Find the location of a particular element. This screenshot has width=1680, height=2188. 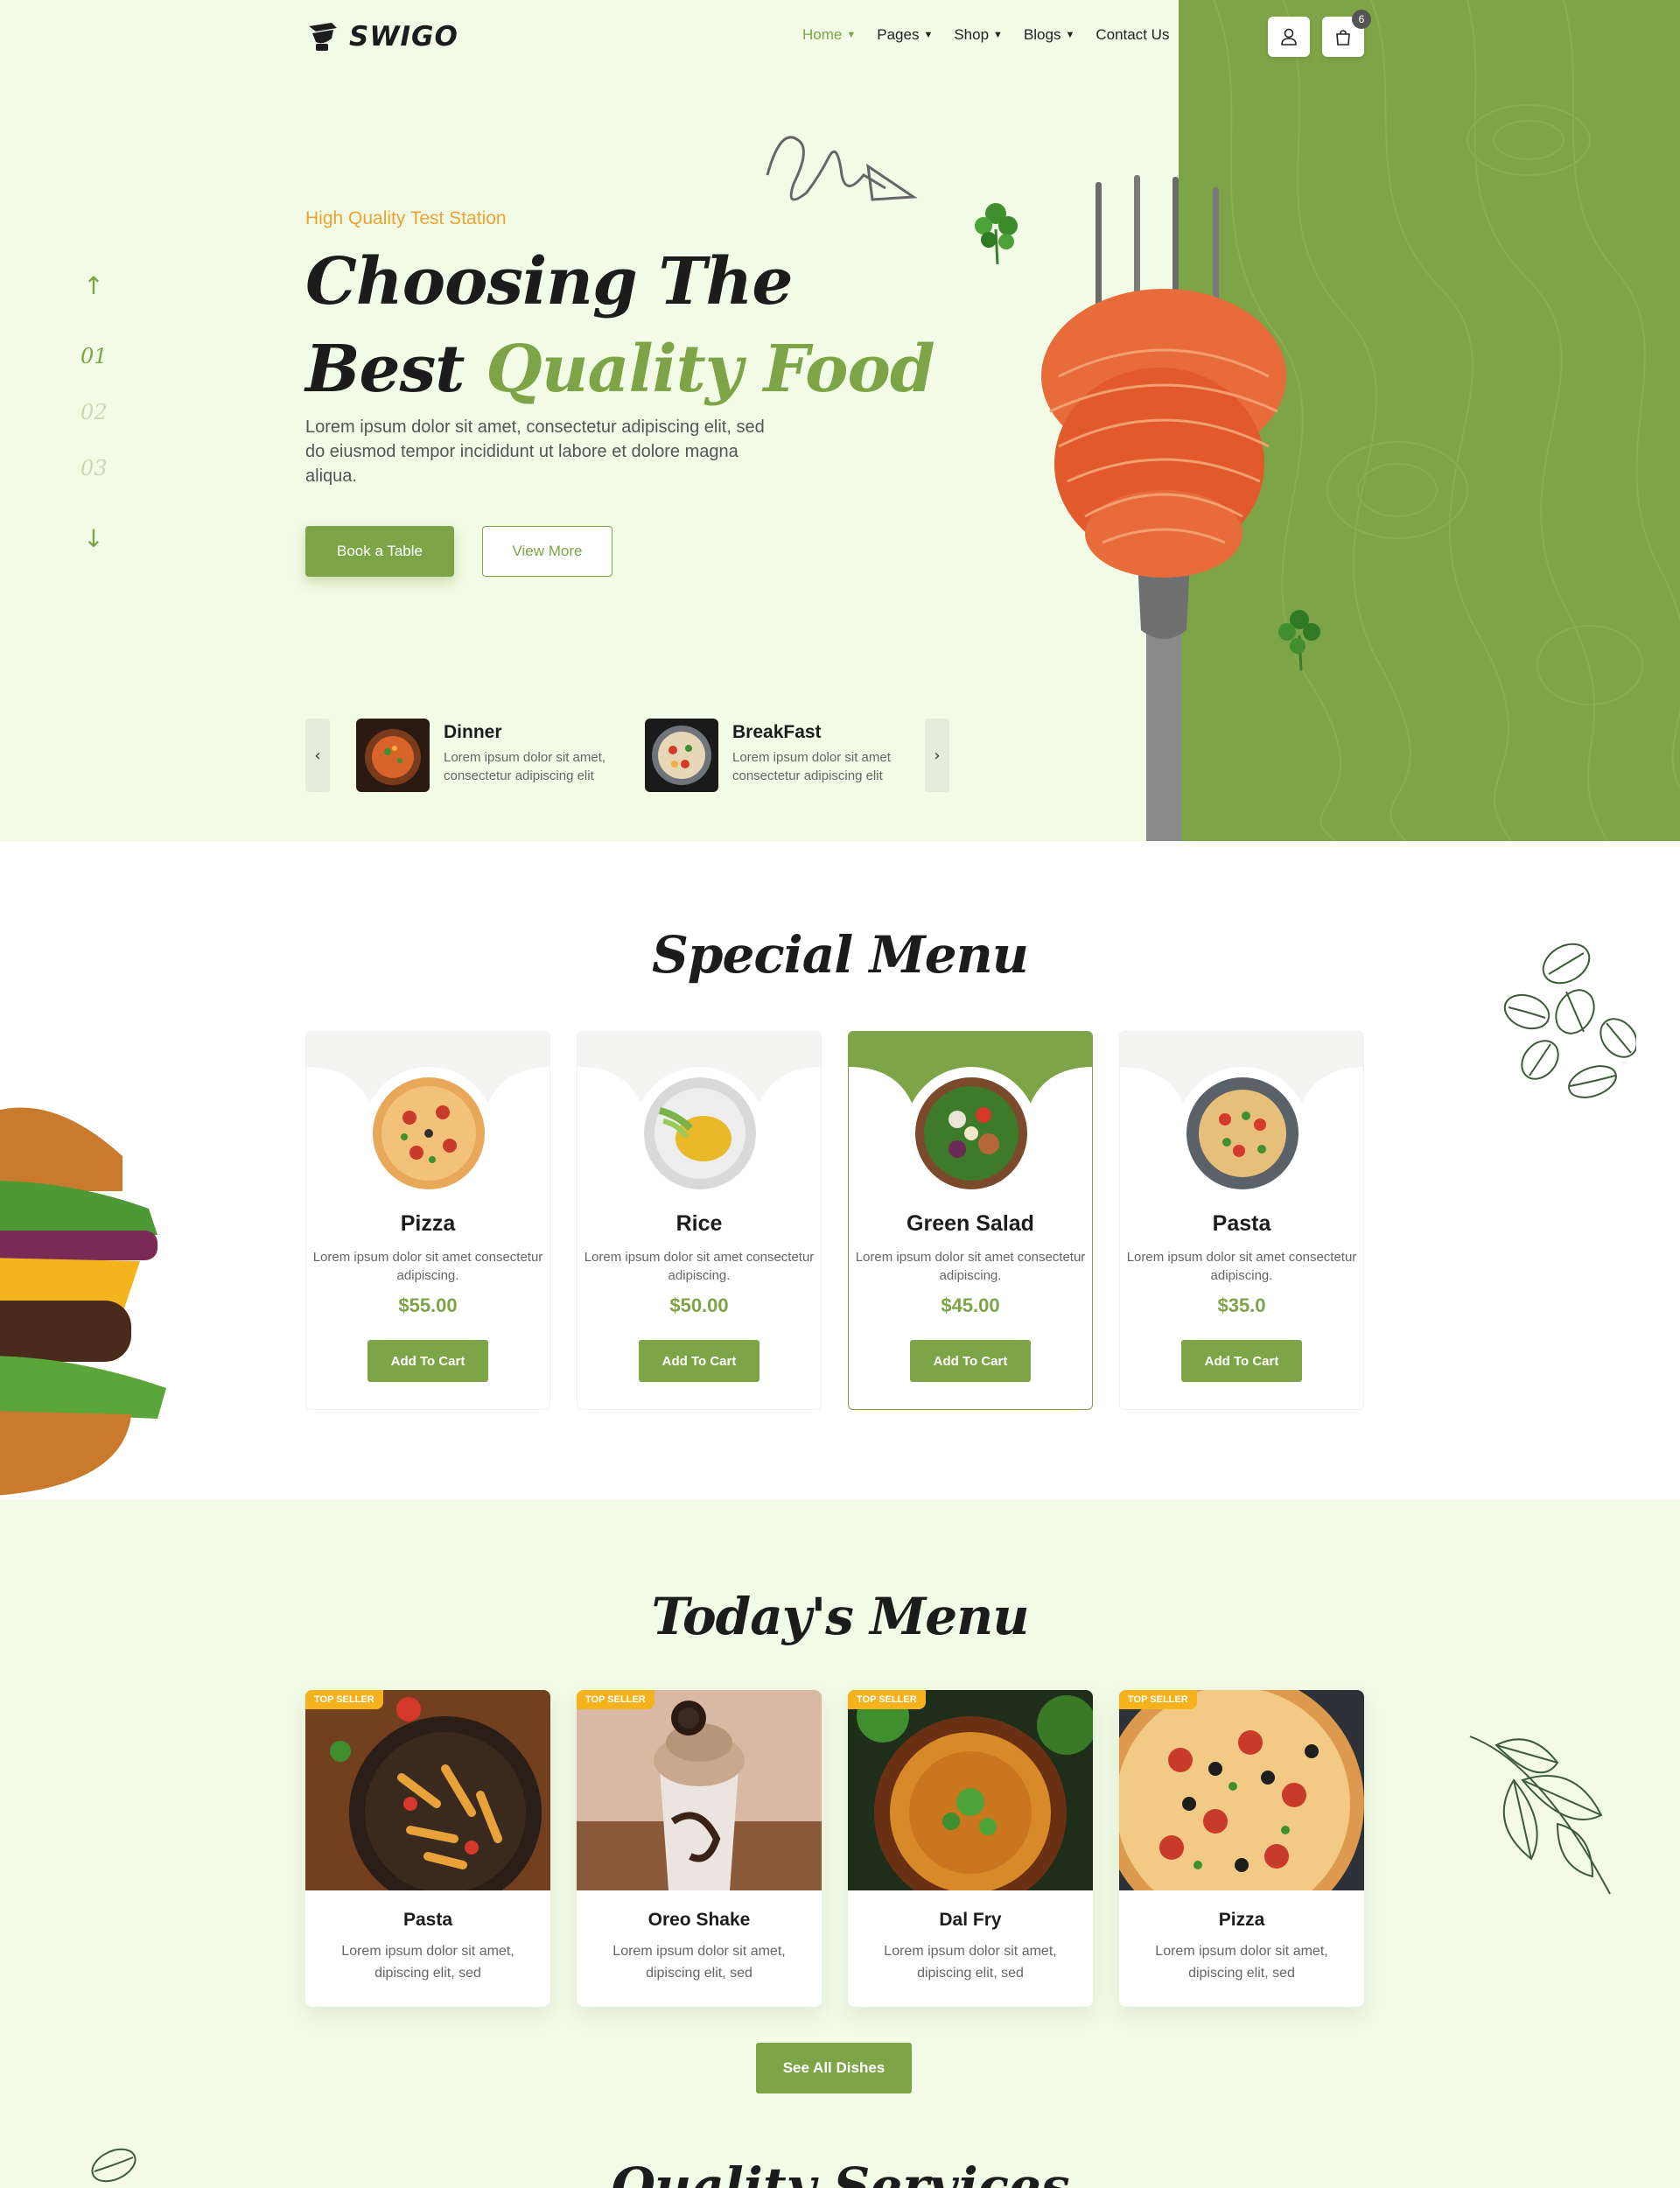

slide-nav: ↑ 01 02 03 ↓ is located at coordinates (94, 412).